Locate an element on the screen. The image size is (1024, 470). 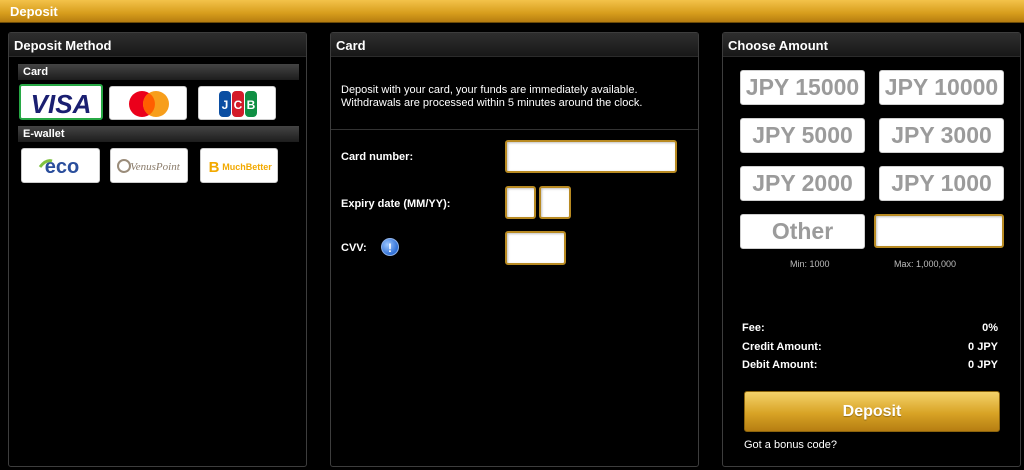
card-panel-header: Card is located at coordinates (514, 45).